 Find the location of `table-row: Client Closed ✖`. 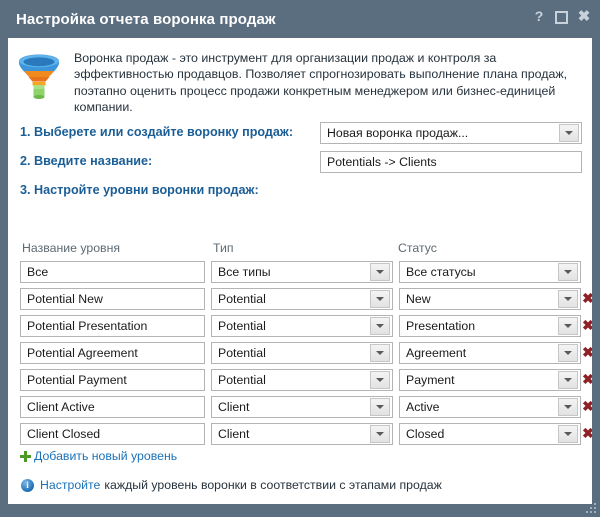

table-row: Client Closed ✖ is located at coordinates (300, 434).